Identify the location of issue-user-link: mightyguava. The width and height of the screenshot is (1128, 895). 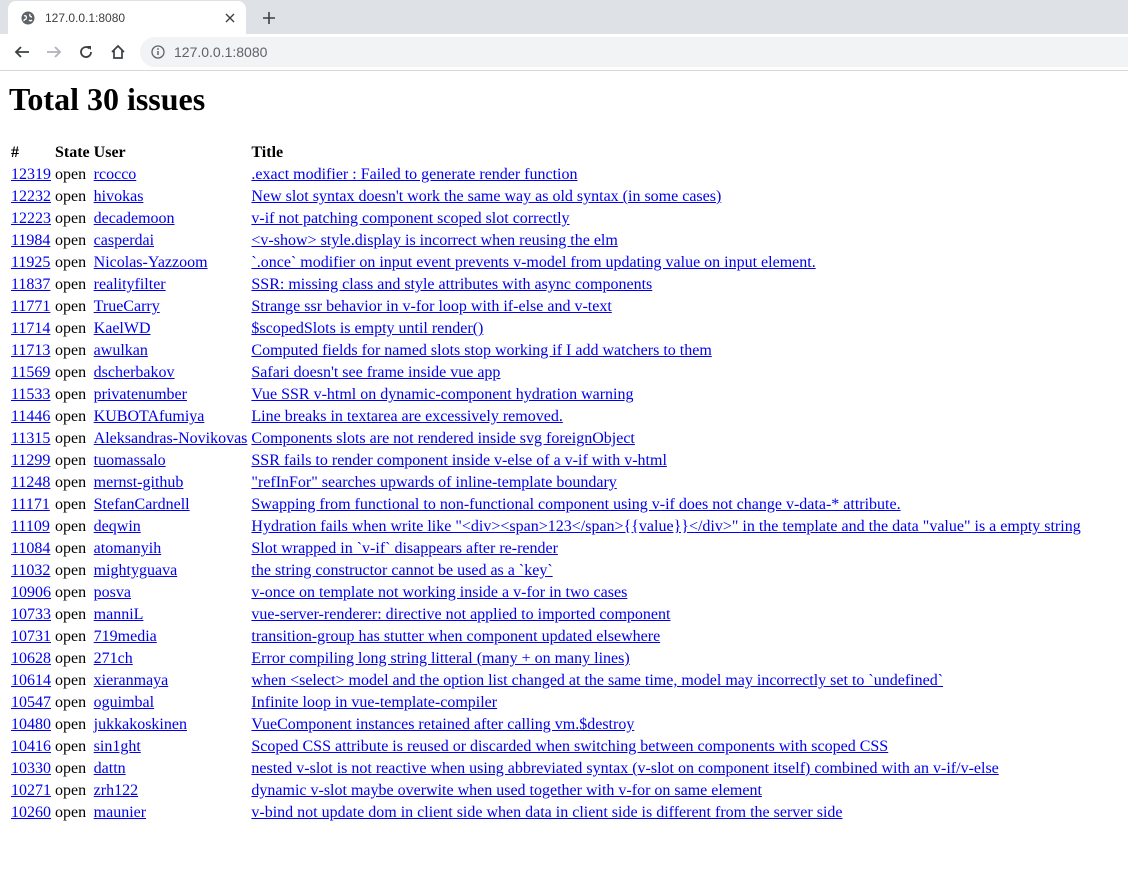
(136, 570).